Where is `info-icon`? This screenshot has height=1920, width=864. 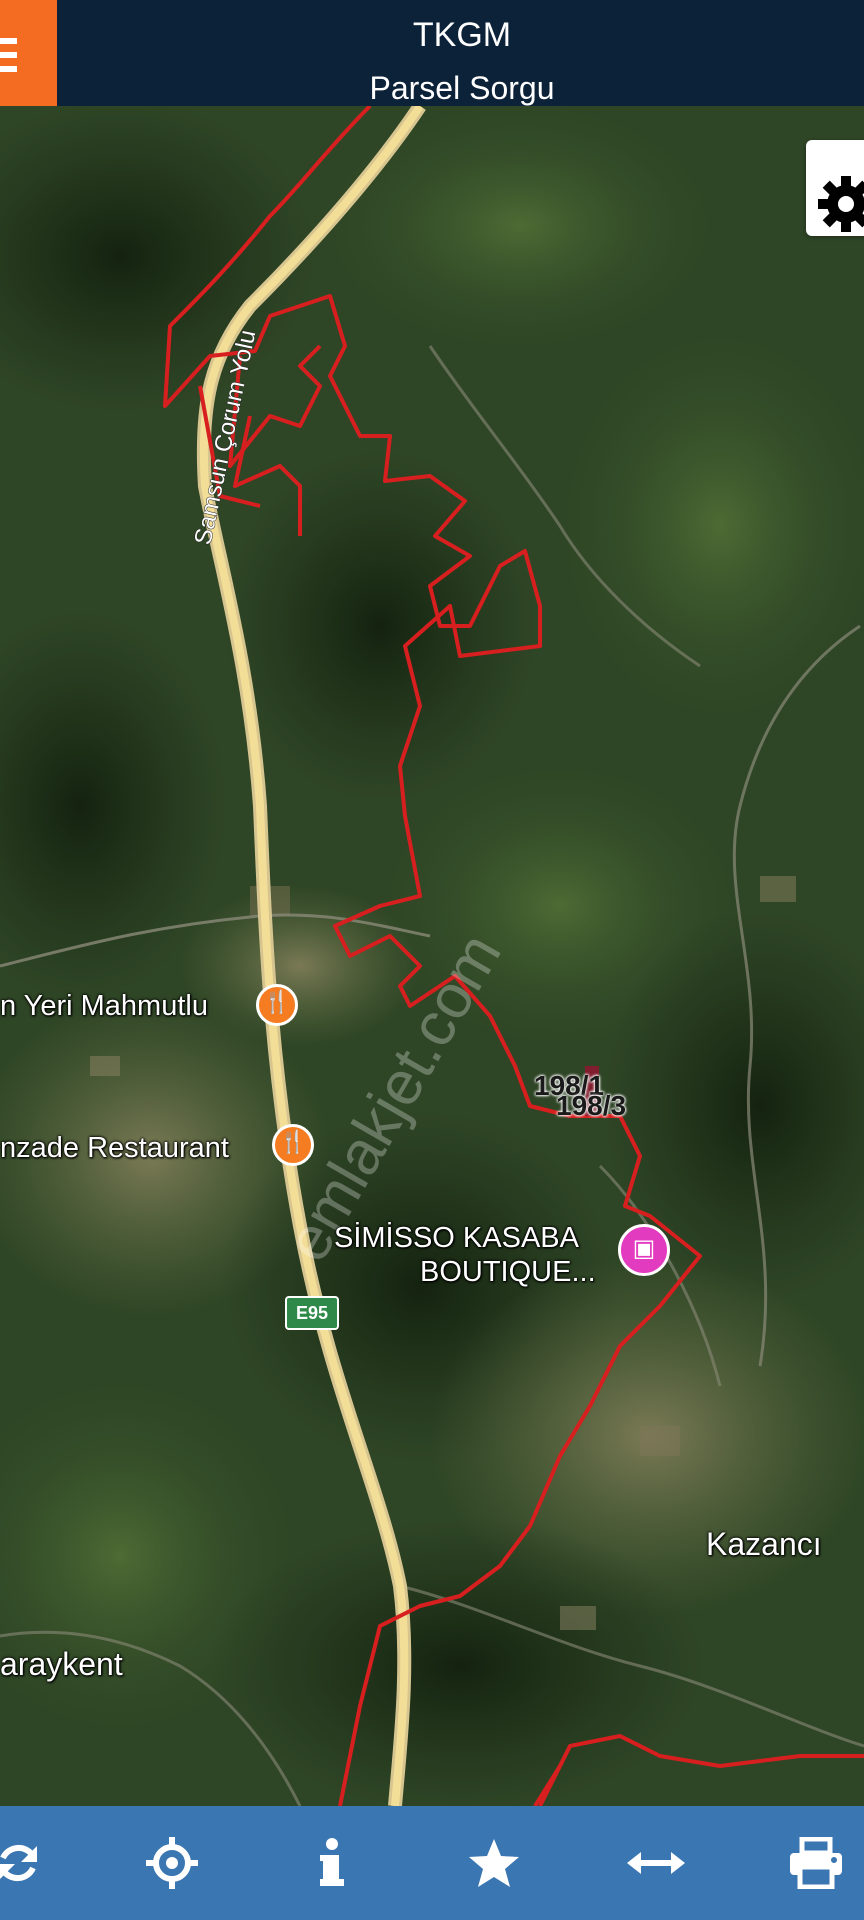 info-icon is located at coordinates (332, 1862).